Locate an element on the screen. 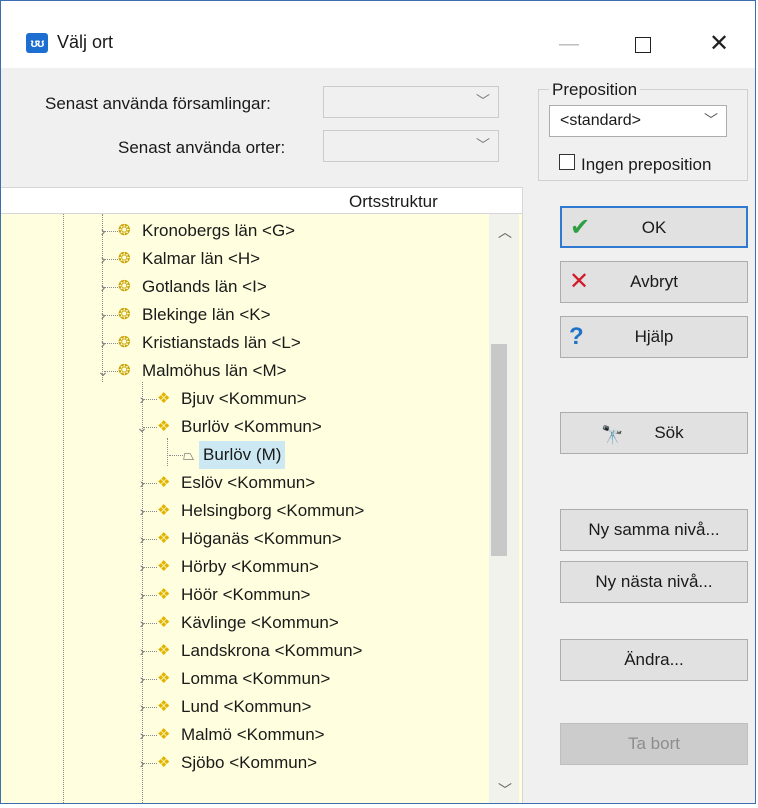 The width and height of the screenshot is (758, 808). tree-item-label: Höganäs <Kommun> is located at coordinates (261, 538).